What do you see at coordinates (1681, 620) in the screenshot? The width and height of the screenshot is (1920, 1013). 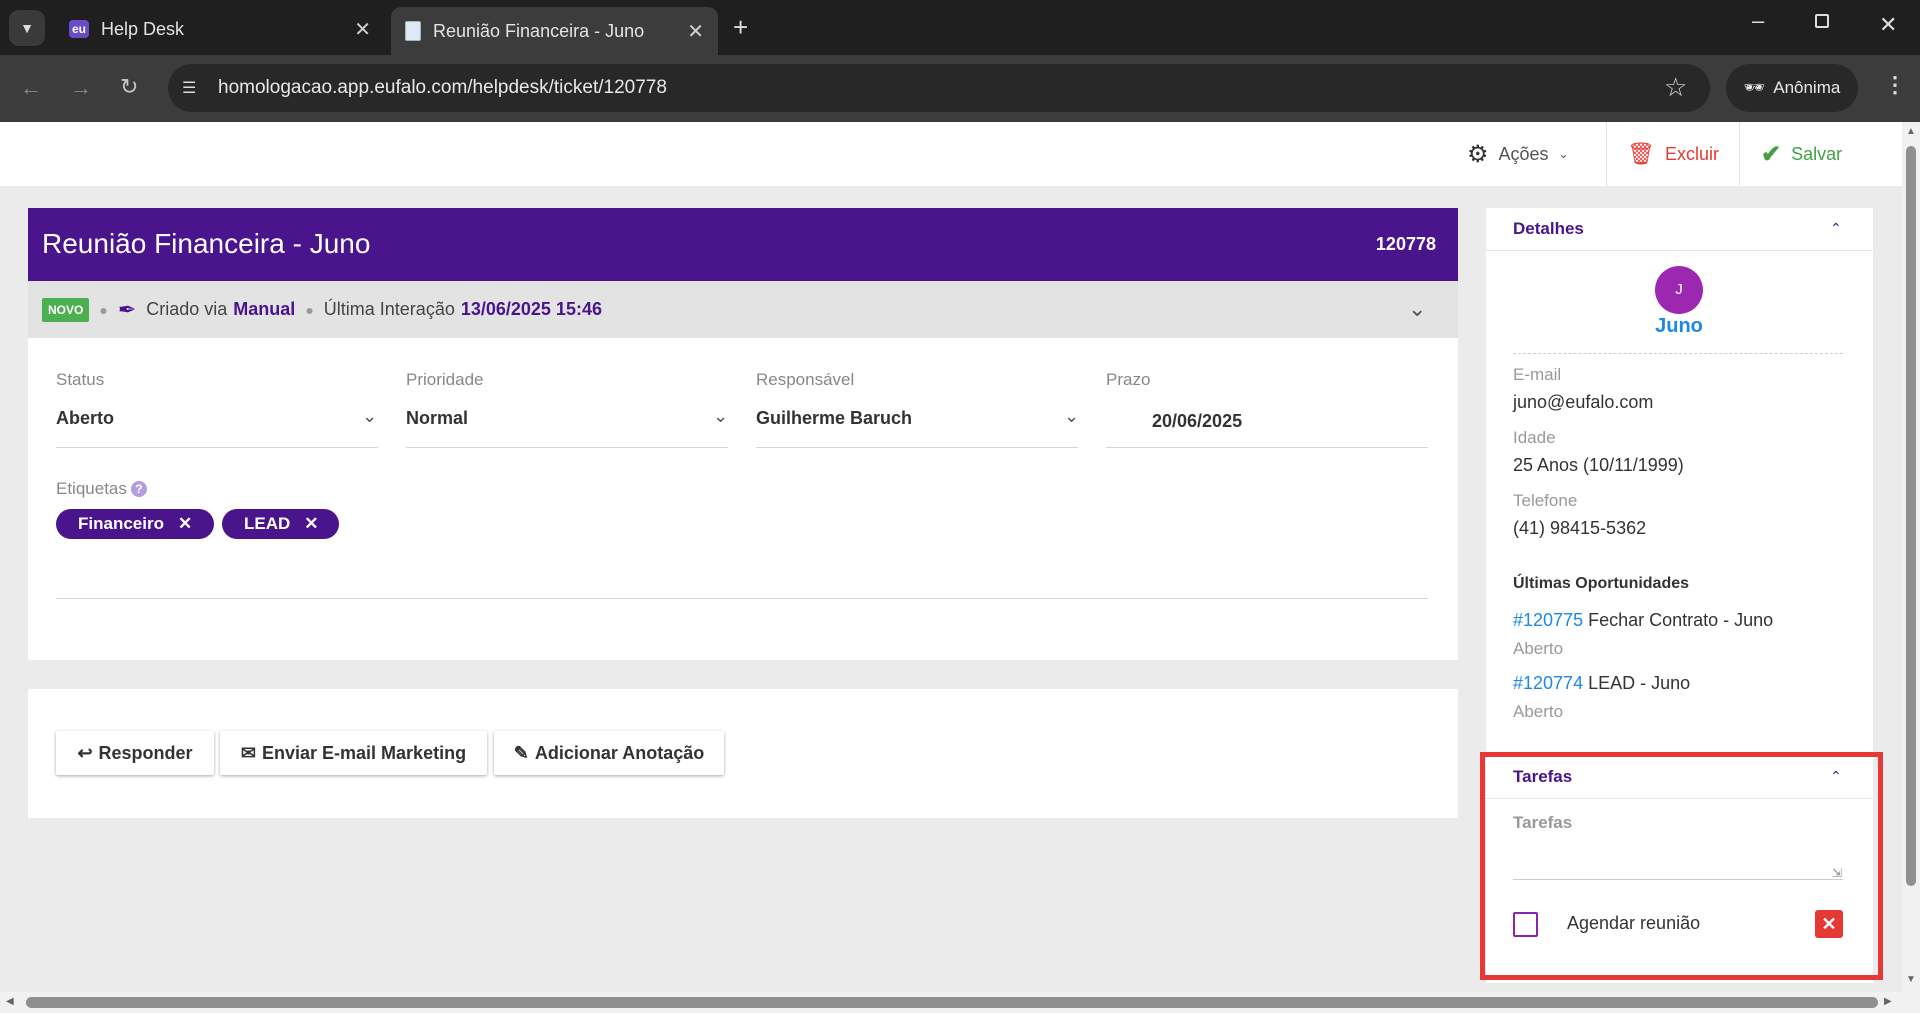 I see `opportunity-title: Fechar Contrato - Juno` at bounding box center [1681, 620].